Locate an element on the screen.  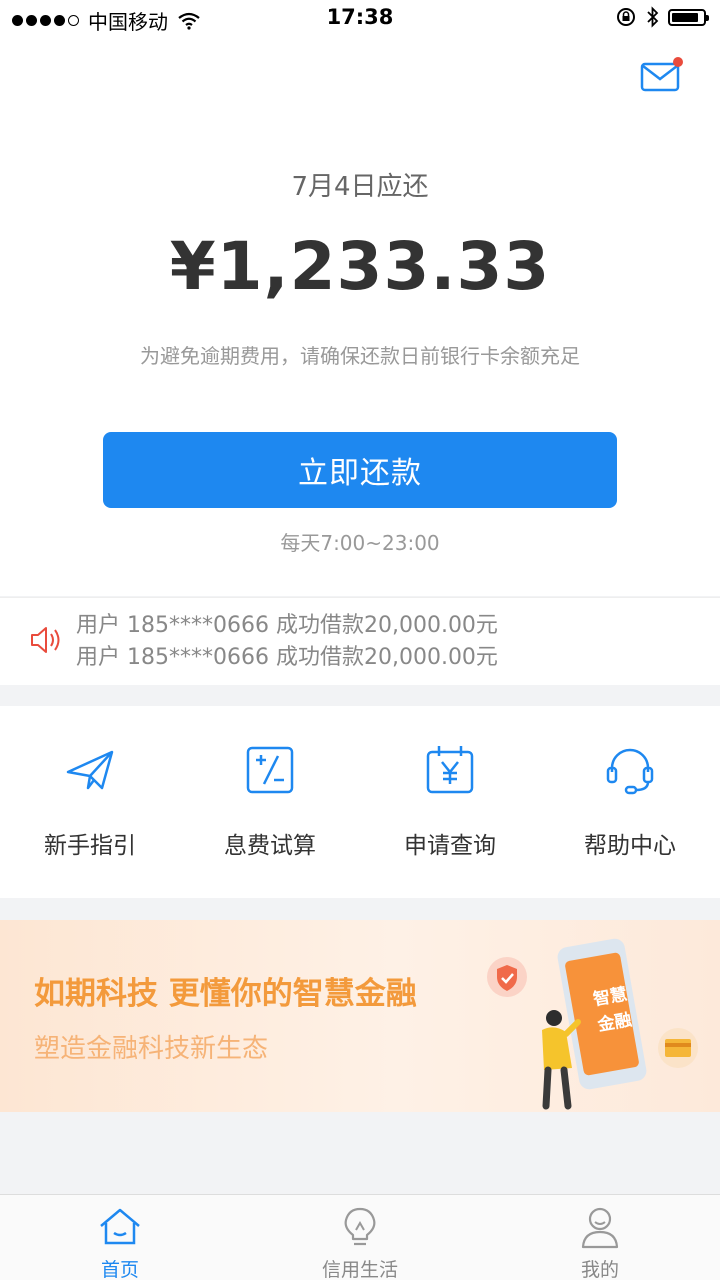
menu-item-label: 申请查询 is located at coordinates (450, 846).